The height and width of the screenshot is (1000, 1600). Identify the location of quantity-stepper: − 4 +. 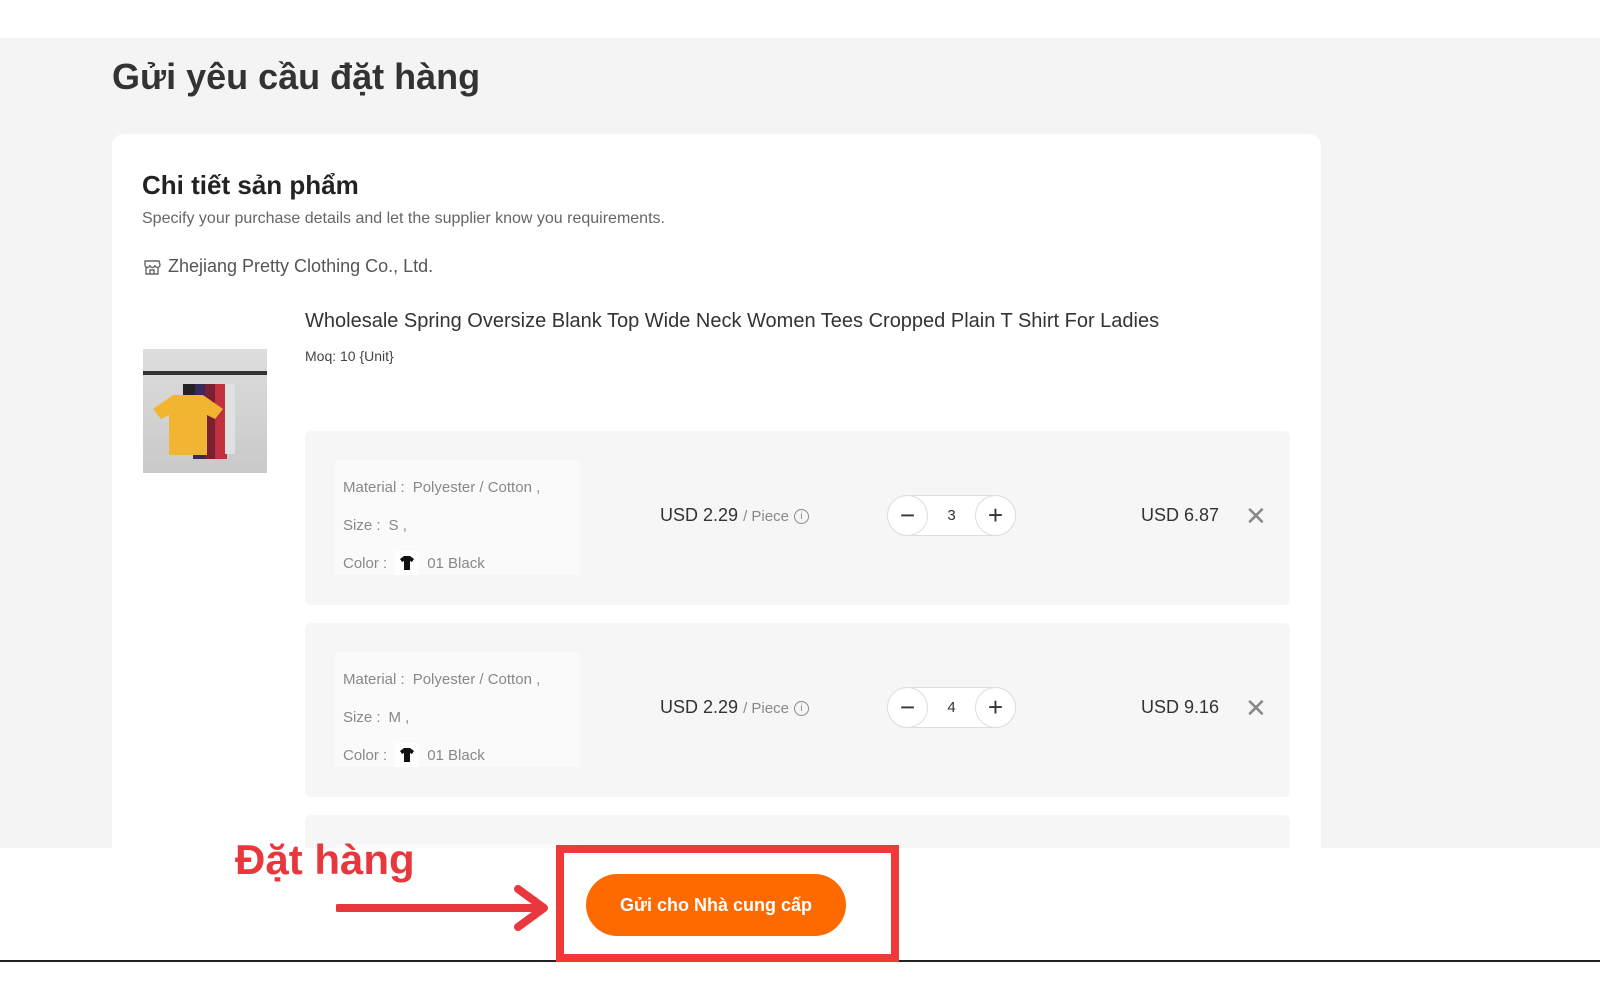
(951, 707).